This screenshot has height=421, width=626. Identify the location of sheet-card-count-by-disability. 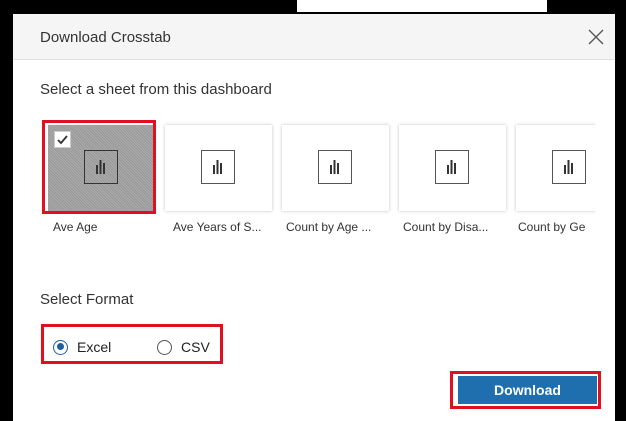
(452, 168).